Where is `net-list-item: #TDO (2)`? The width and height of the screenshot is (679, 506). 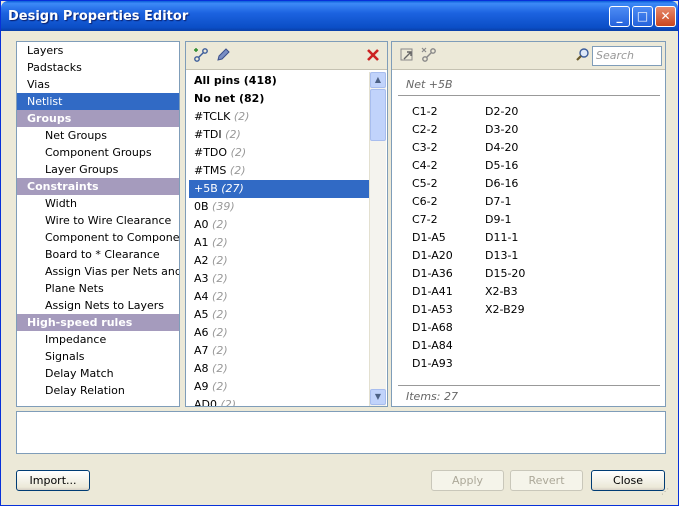
net-list-item: #TDO (2) is located at coordinates (279, 153).